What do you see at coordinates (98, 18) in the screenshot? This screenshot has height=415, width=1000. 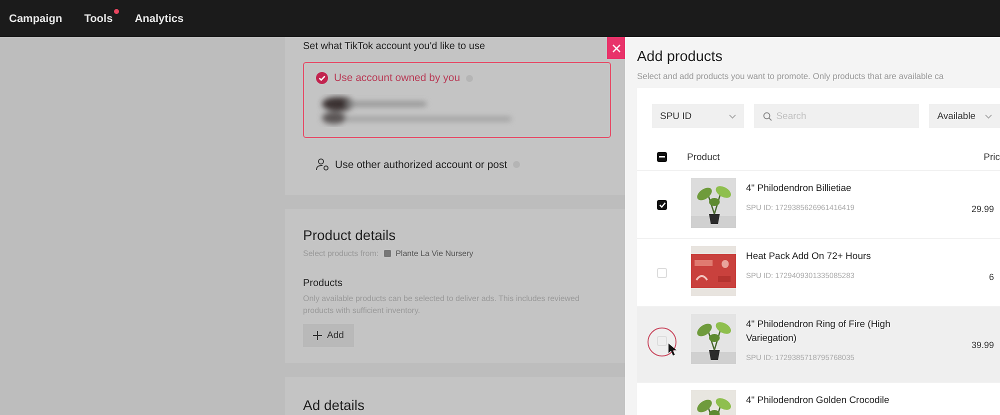 I see `nav-tab: Tools` at bounding box center [98, 18].